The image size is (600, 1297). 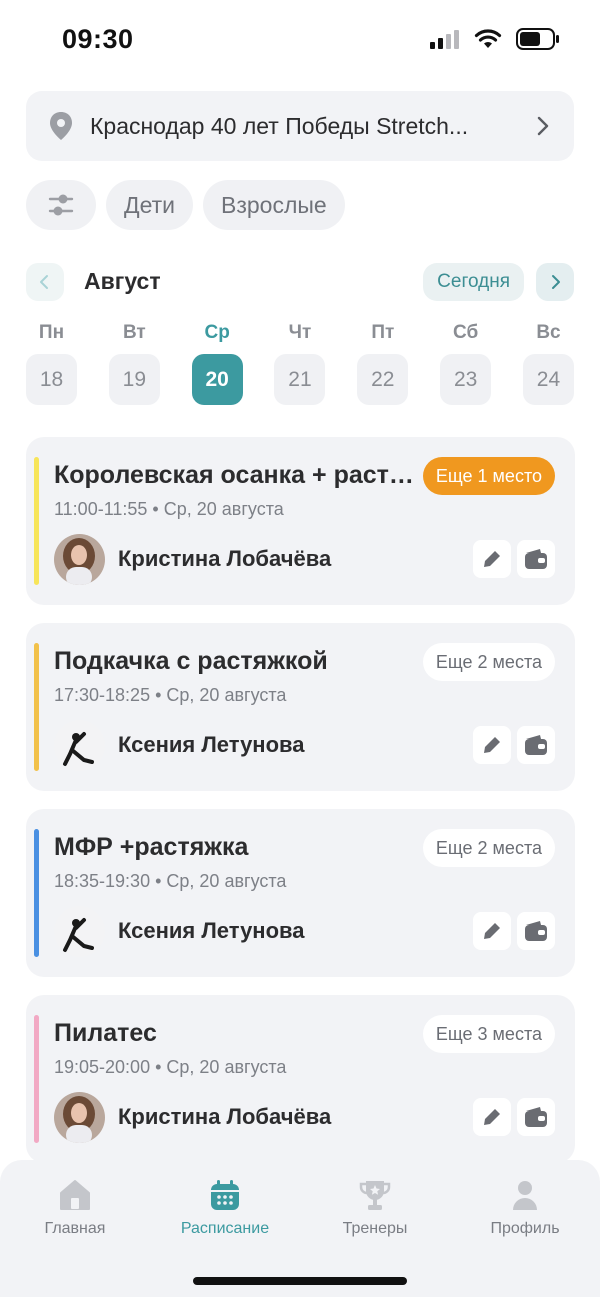 I want to click on map-pin-icon, so click(x=61, y=126).